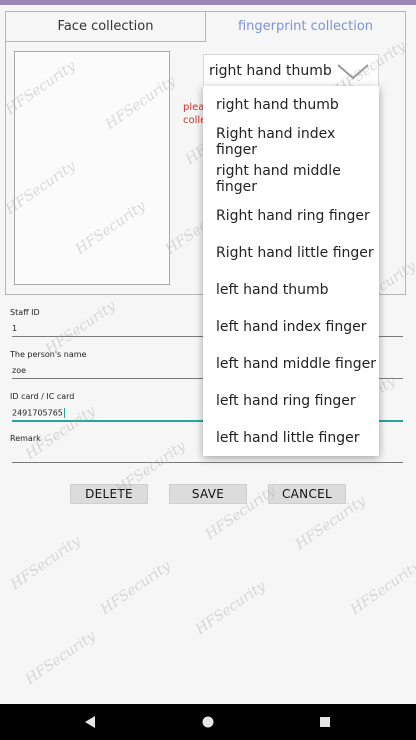 The image size is (416, 740). What do you see at coordinates (19, 370) in the screenshot?
I see `person-name-input: zoe` at bounding box center [19, 370].